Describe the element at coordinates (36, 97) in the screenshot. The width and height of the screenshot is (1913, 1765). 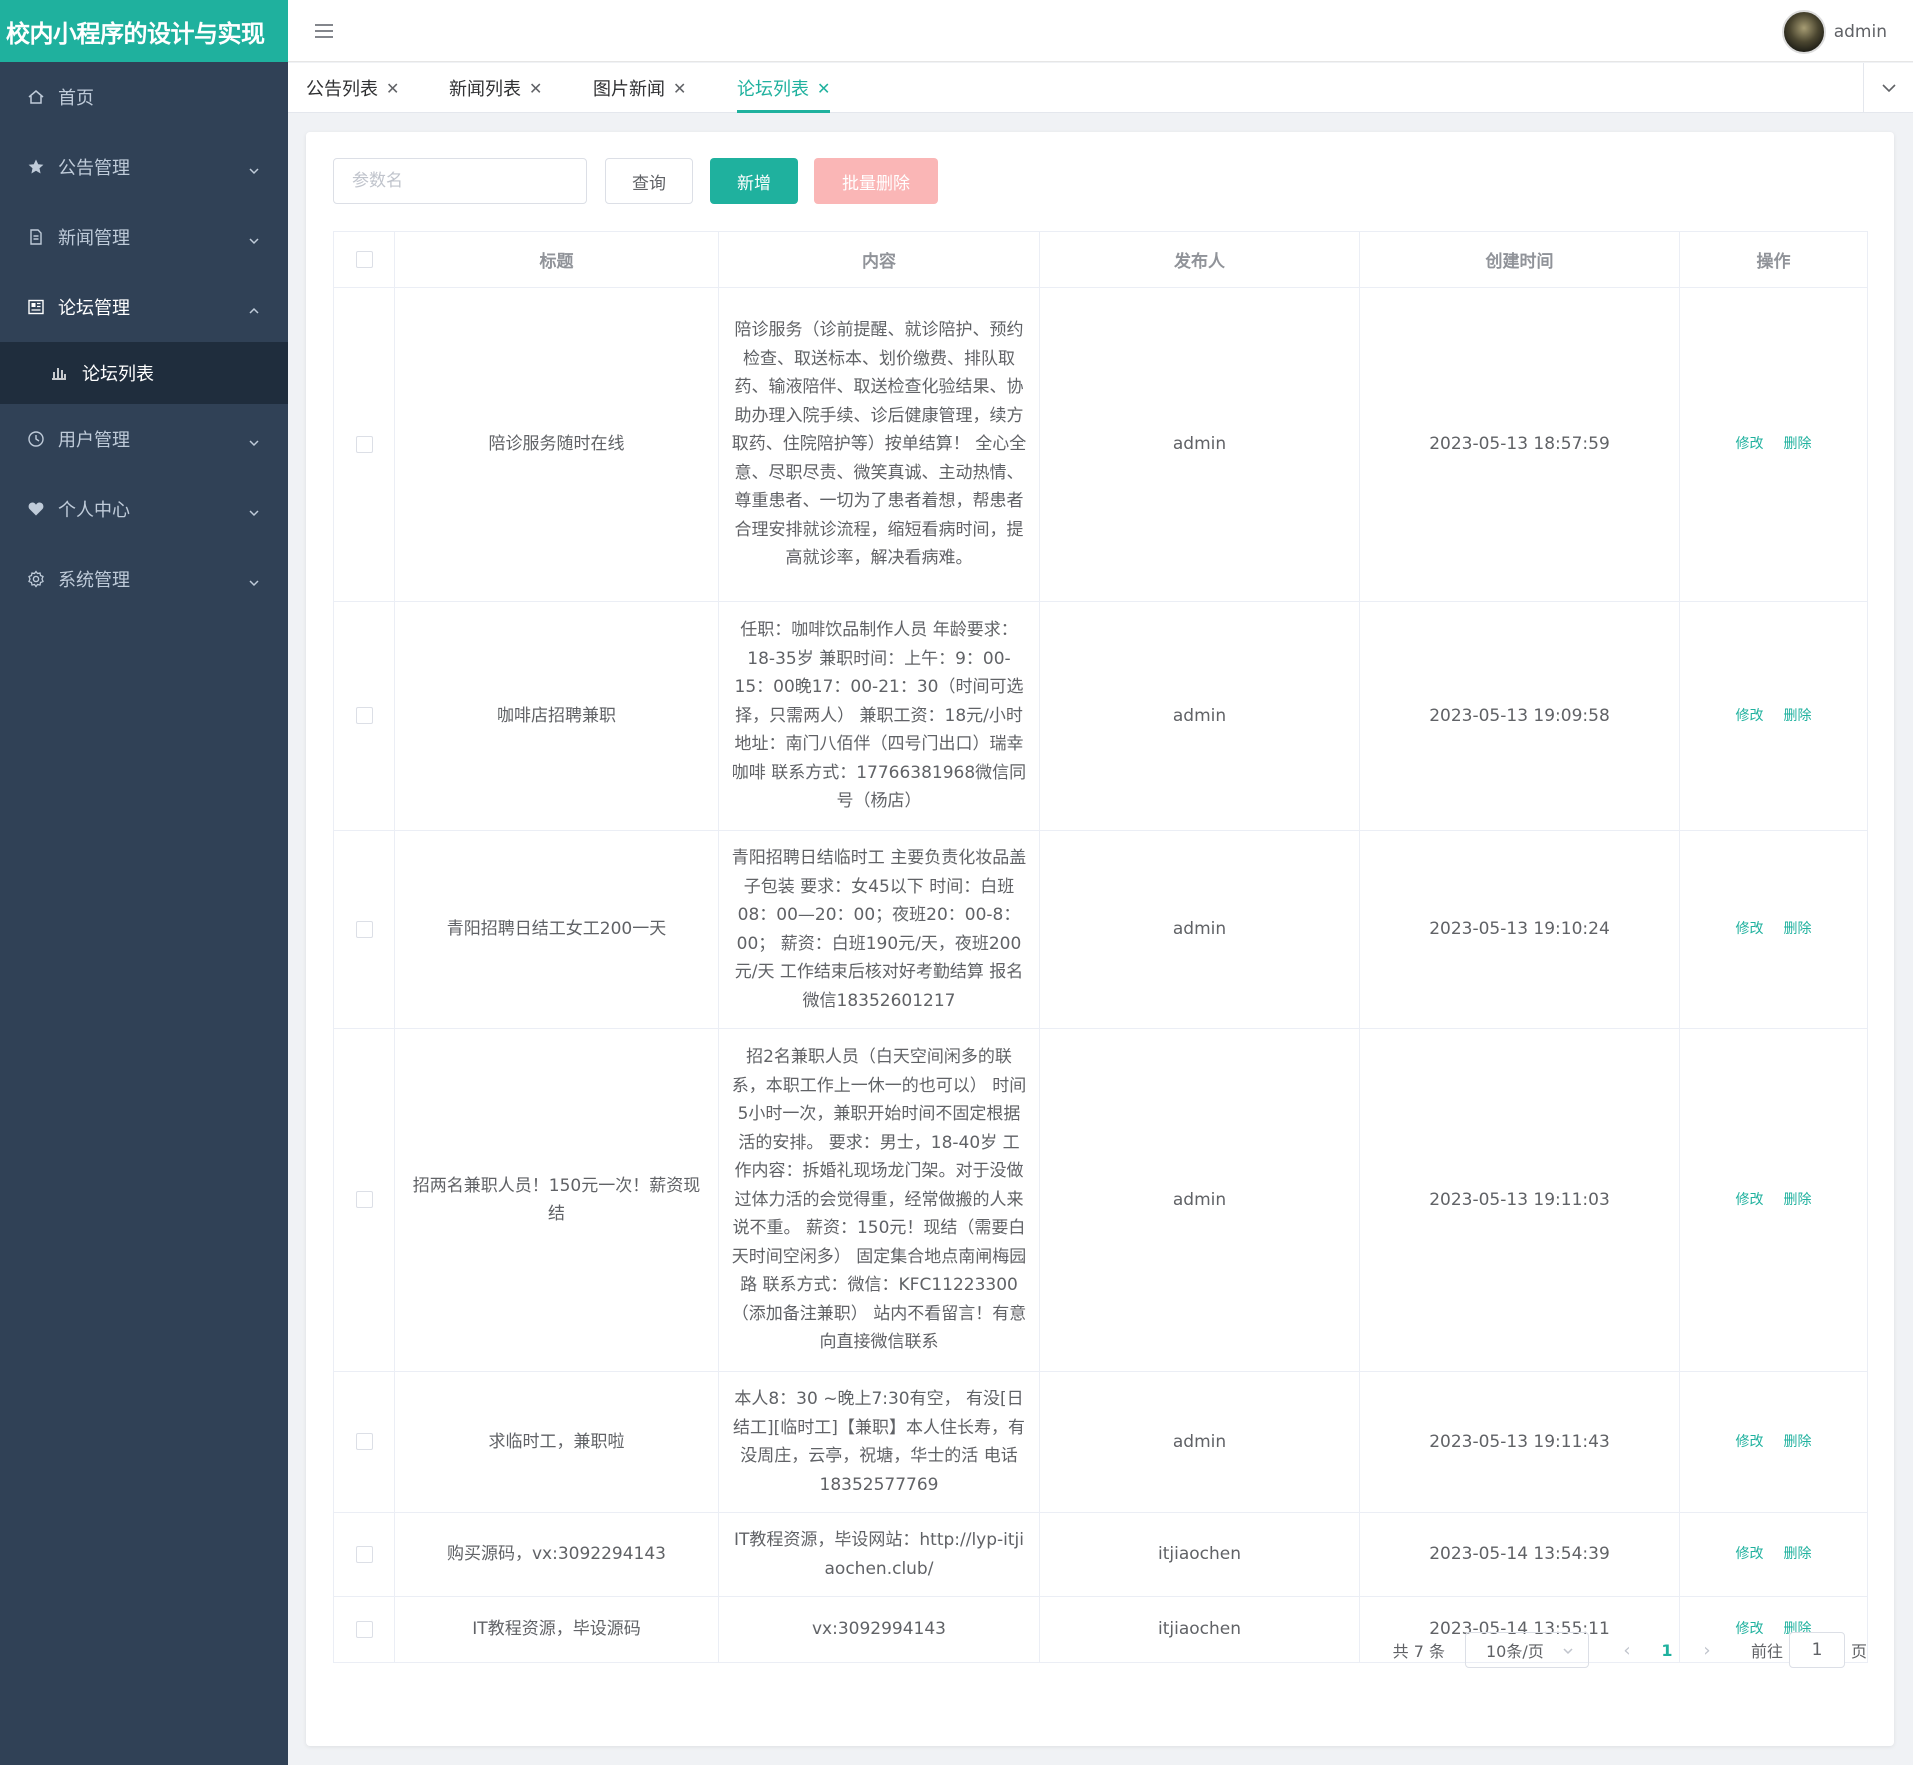
I see `home-icon` at that location.